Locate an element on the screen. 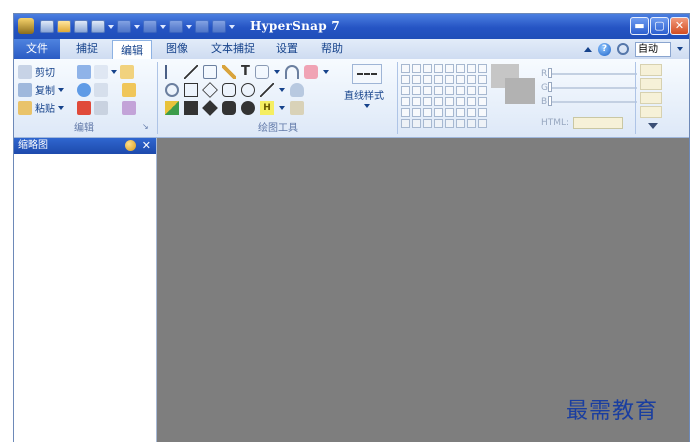 The width and height of the screenshot is (694, 442). refresh-icon is located at coordinates (84, 89).